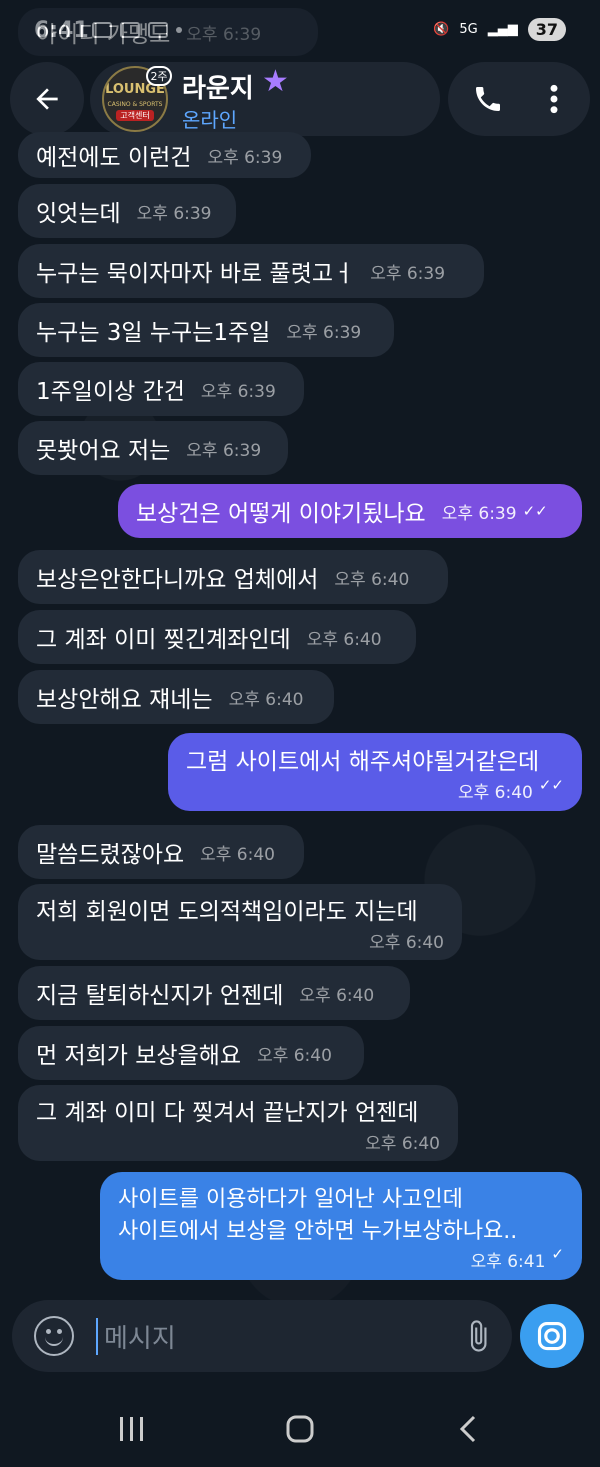 This screenshot has width=600, height=1467. I want to click on message-bubble-outgoing: 그럼 사이트에서 해주셔야될거같은데 오후 6:40 ✓✓, so click(375, 772).